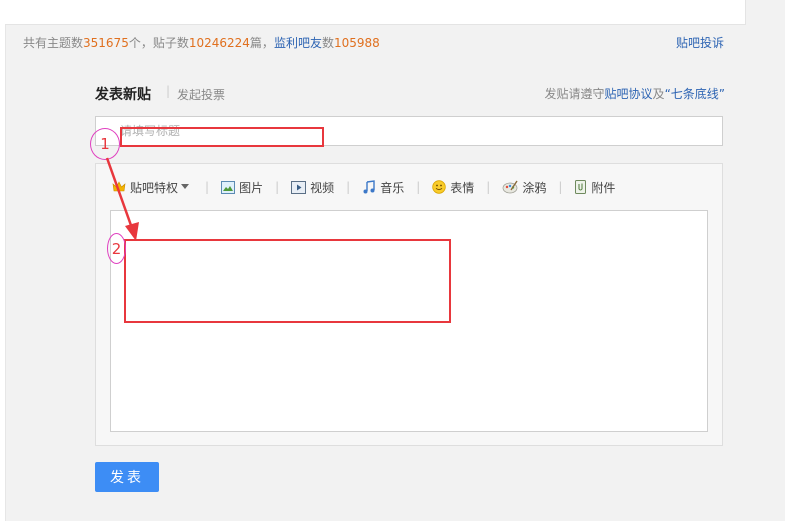 Image resolution: width=785 pixels, height=521 pixels. I want to click on submit-post-button: 发表, so click(127, 477).